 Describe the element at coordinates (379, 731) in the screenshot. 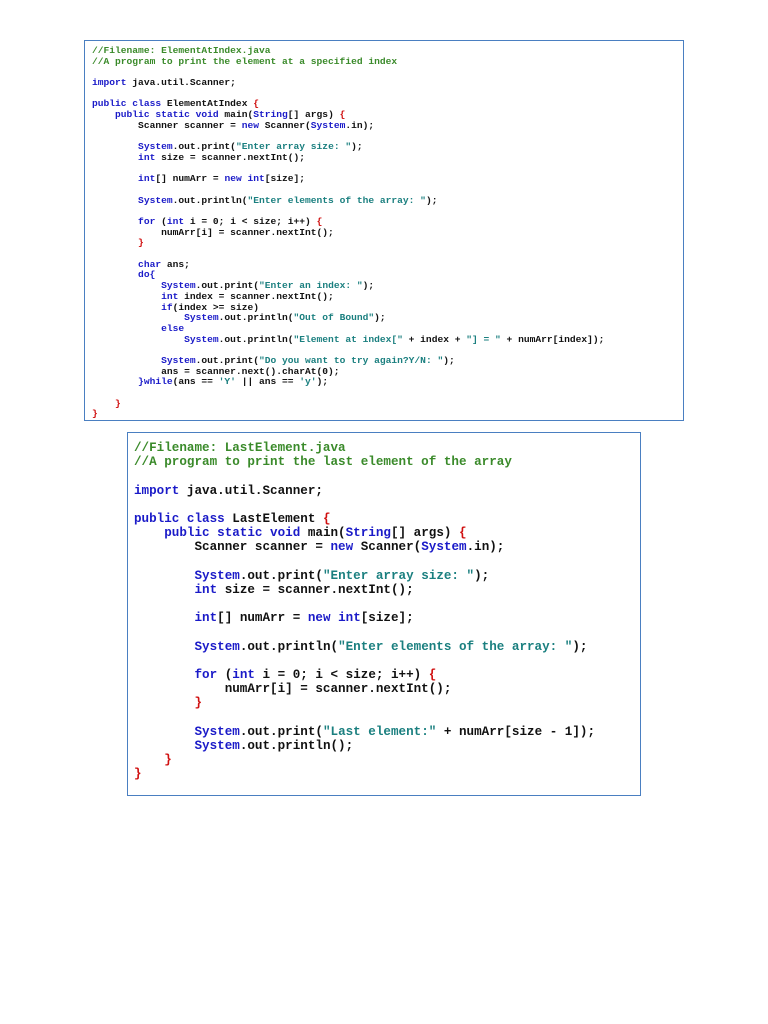

I see `code-token: "Last element:"` at that location.